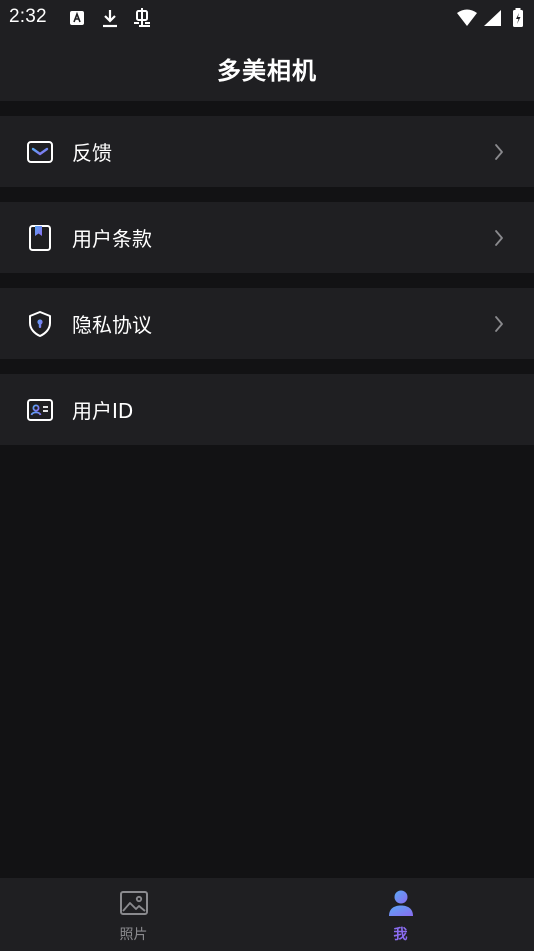 The width and height of the screenshot is (534, 951). Describe the element at coordinates (401, 903) in the screenshot. I see `user-icon` at that location.